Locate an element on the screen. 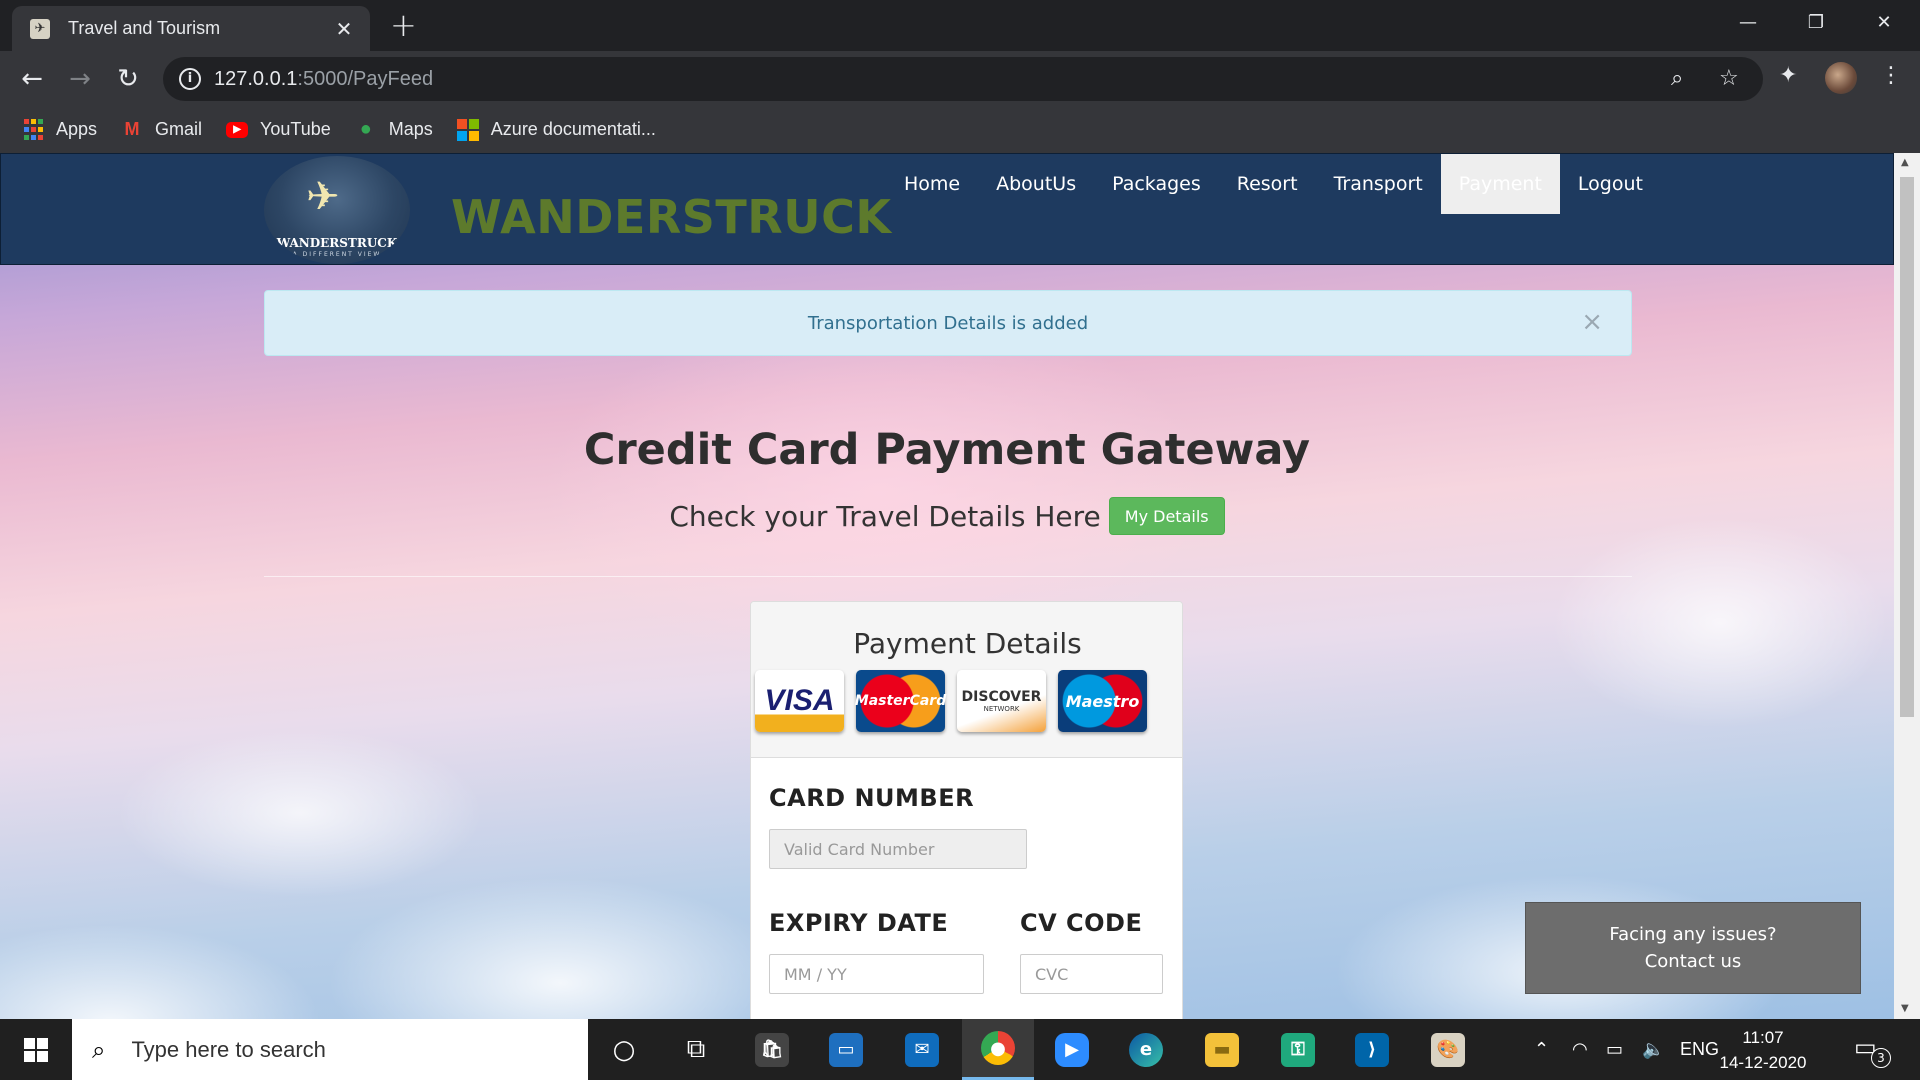  bookmark-apps: Apps is located at coordinates (59, 130).